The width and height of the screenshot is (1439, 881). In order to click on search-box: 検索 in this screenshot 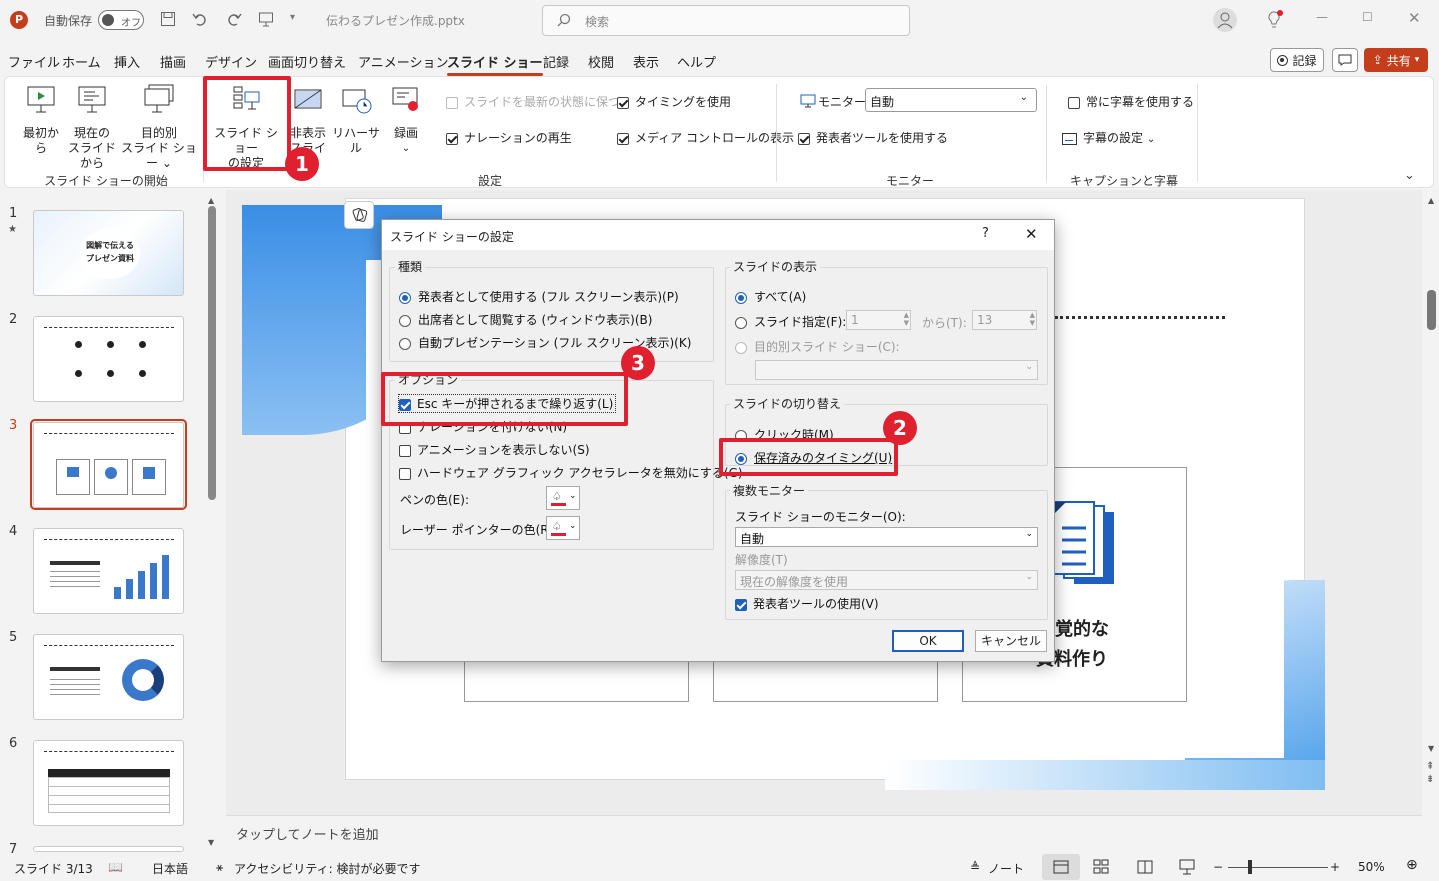, I will do `click(726, 20)`.